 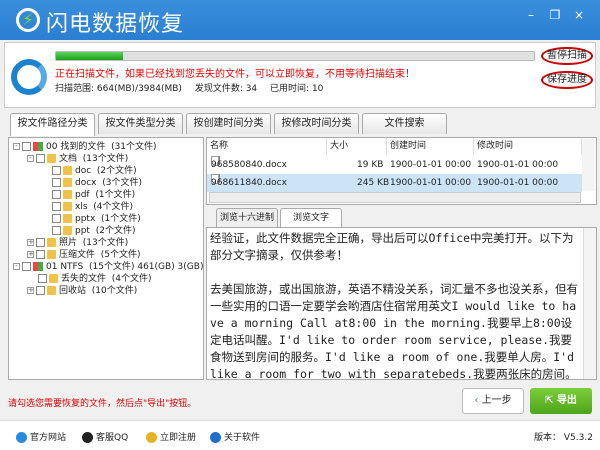 What do you see at coordinates (105, 159) in the screenshot?
I see `node-count: (13个文件)` at bounding box center [105, 159].